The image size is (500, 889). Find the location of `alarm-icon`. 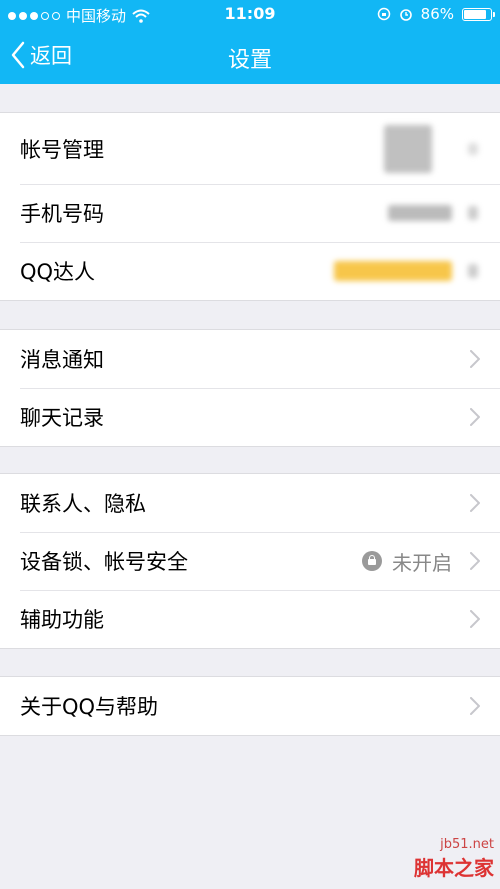

alarm-icon is located at coordinates (405, 15).